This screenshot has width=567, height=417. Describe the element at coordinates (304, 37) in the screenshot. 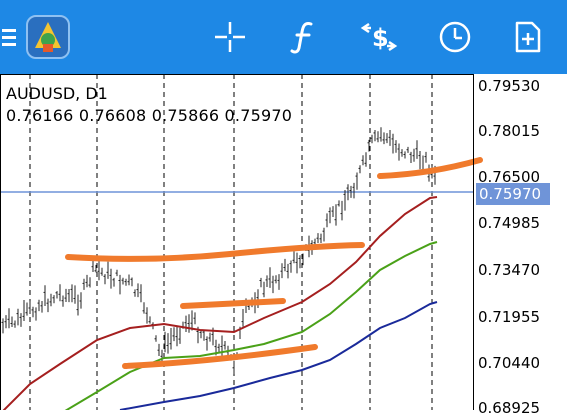

I see `indicators-icon` at that location.